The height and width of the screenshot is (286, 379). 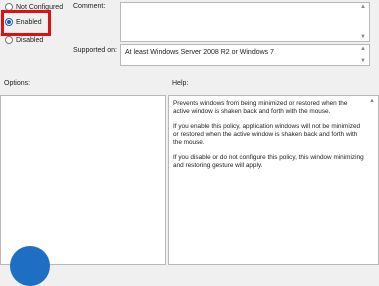 I want to click on comment-textarea: ▲ ▼, so click(x=245, y=22).